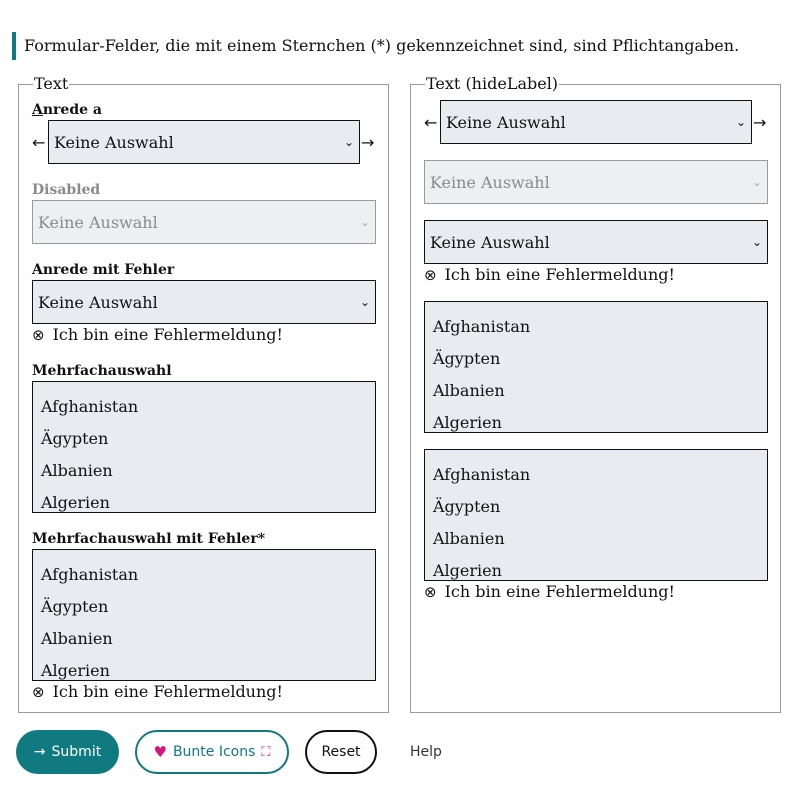 Image resolution: width=800 pixels, height=790 pixels. I want to click on fieldset-legend: Text (hideLabel), so click(492, 83).